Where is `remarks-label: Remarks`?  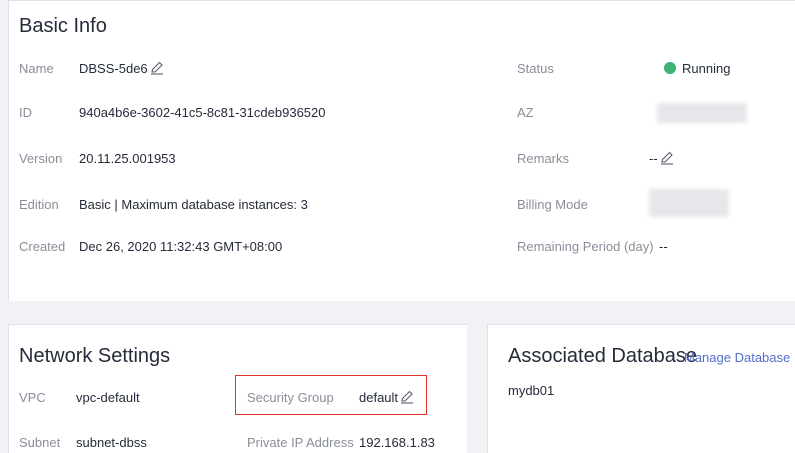
remarks-label: Remarks is located at coordinates (543, 158).